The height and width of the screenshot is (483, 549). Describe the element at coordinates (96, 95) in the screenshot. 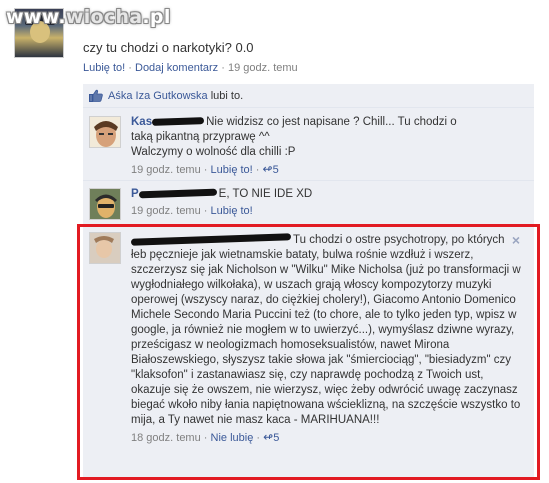

I see `thumbs-up-icon` at that location.